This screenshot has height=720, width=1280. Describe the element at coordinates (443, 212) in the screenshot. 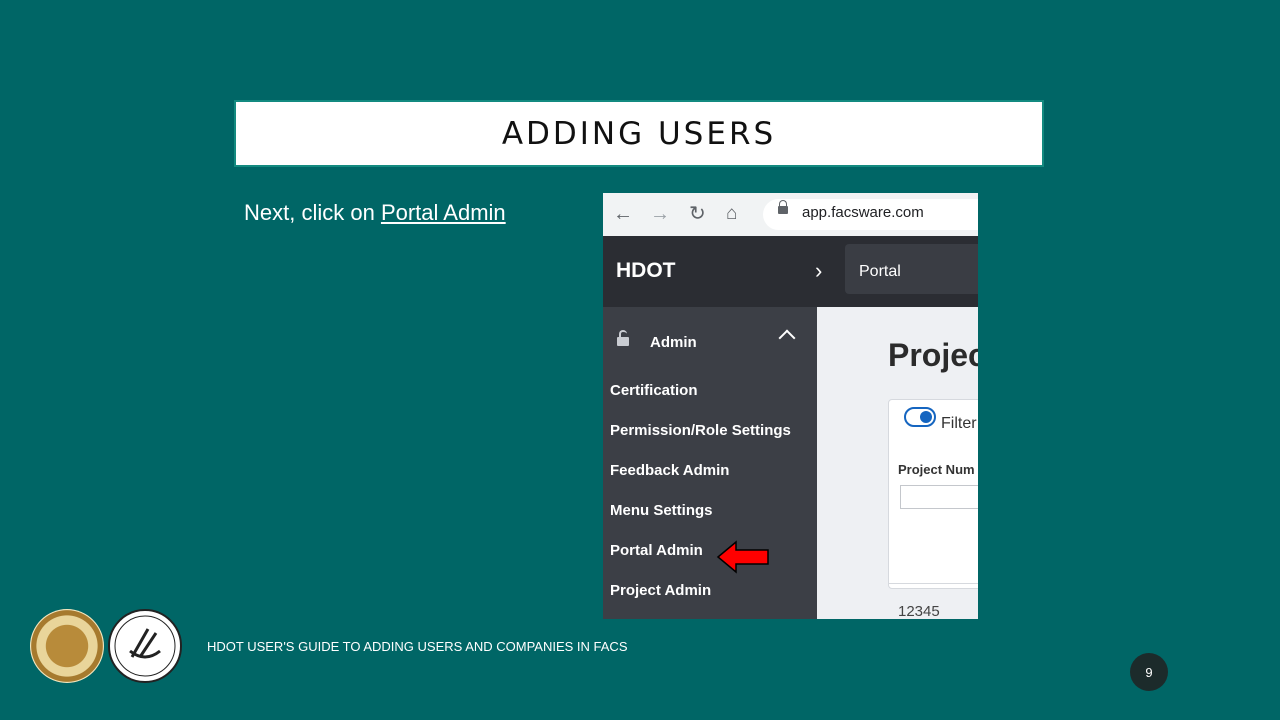

I see `portal-admin-link: Portal Admin` at that location.